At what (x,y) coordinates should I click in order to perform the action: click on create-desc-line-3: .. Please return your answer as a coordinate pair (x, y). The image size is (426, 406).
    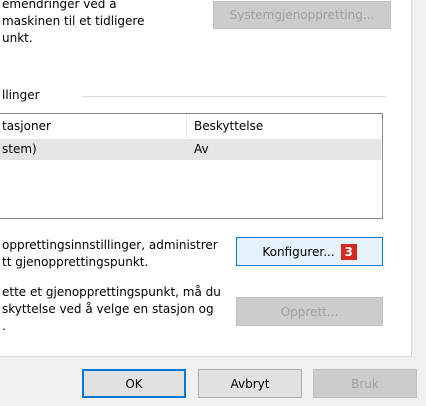
    Looking at the image, I should click on (4, 326).